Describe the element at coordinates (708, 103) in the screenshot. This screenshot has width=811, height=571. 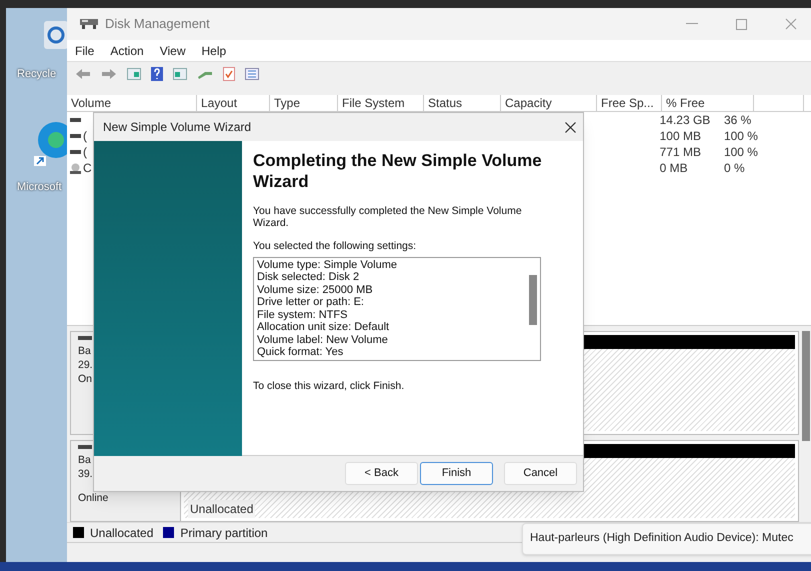
I see `column-header: % Free` at that location.